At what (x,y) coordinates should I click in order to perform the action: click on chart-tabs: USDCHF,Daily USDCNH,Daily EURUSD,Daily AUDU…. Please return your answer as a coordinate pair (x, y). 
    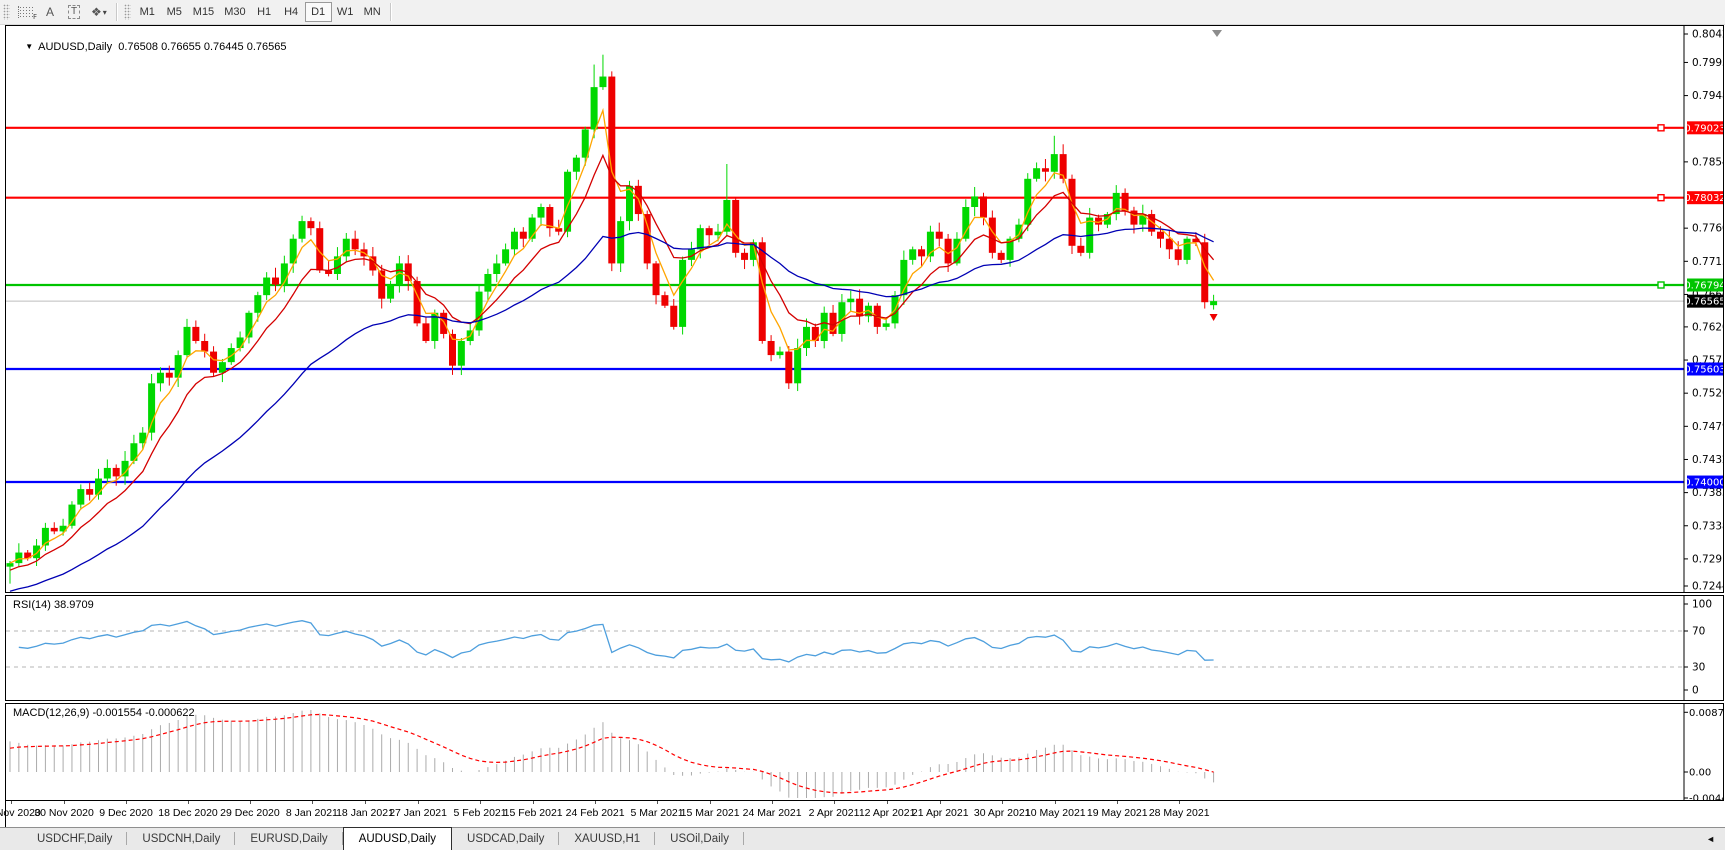
    Looking at the image, I should click on (383, 838).